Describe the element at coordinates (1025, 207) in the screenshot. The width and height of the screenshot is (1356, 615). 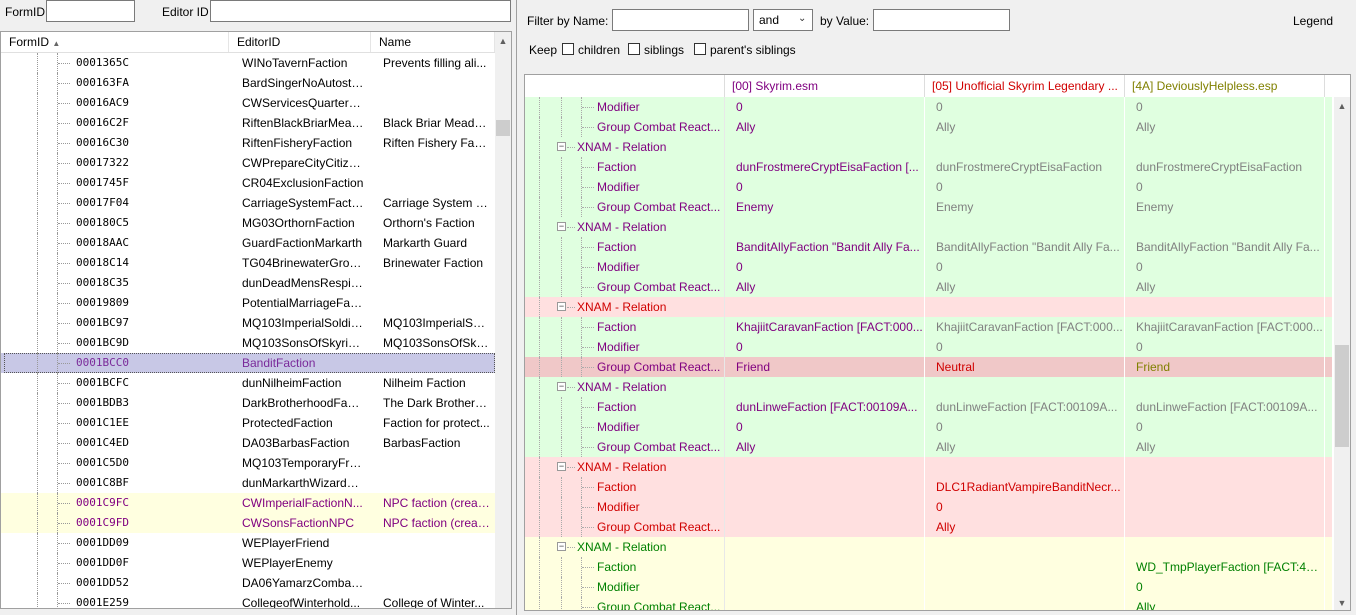
I see `value-cell-ussep: Enemy` at that location.